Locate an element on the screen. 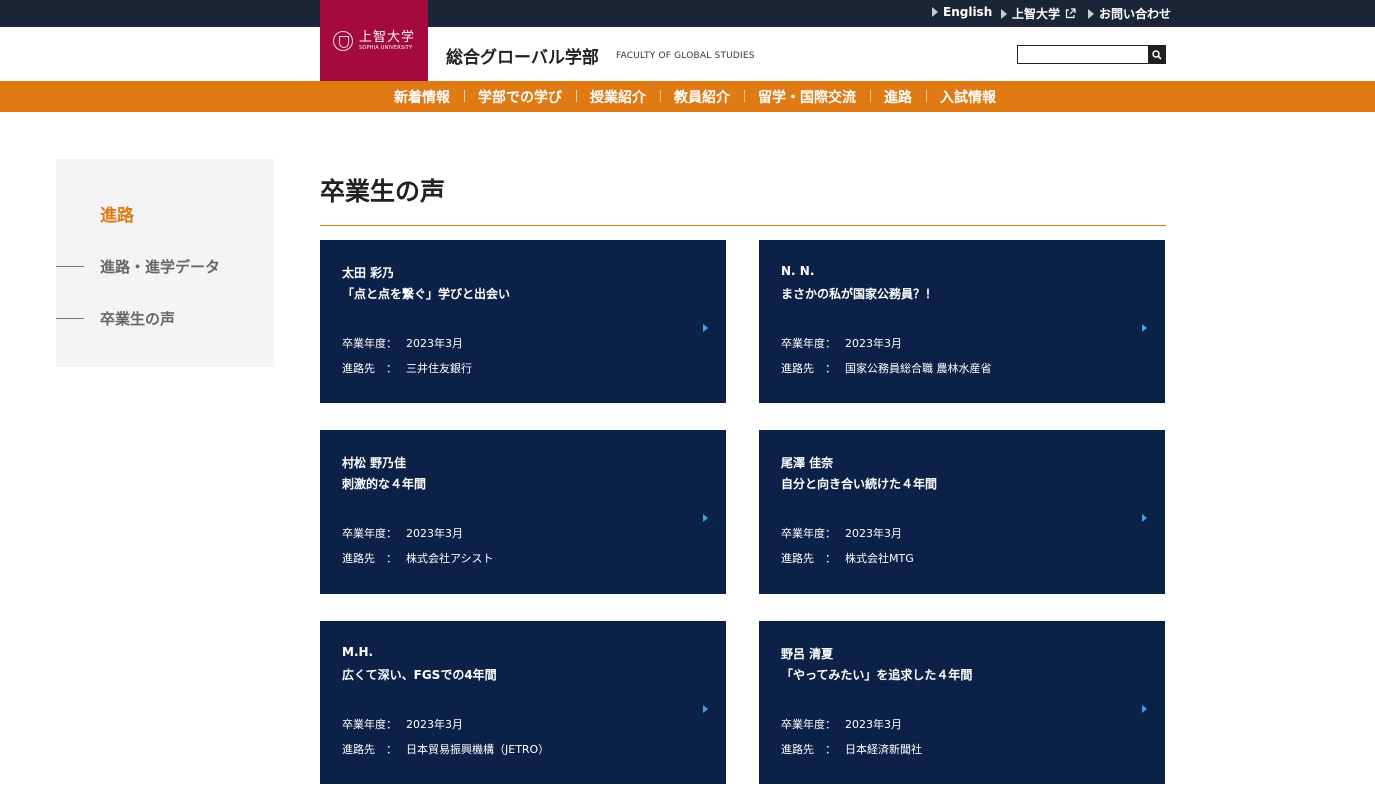 This screenshot has height=805, width=1375. destination: 日本貿易振興機構（JETRO） is located at coordinates (478, 749).